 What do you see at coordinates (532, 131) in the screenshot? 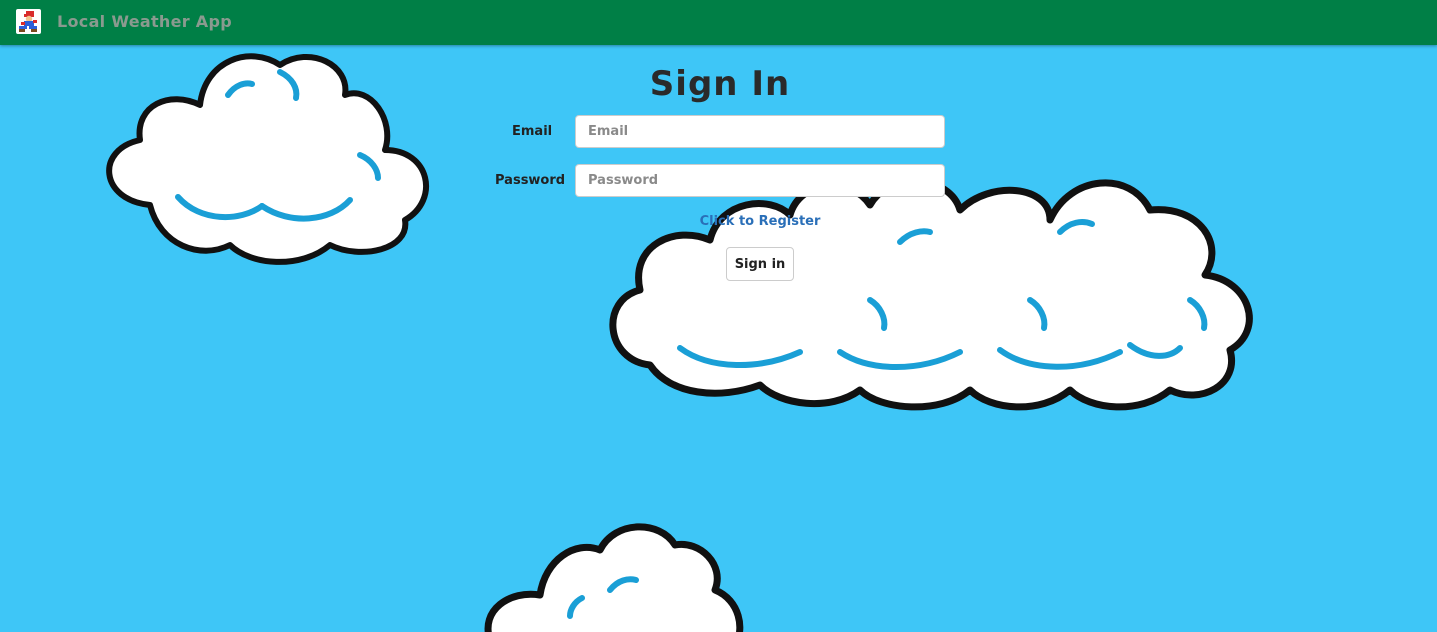
I see `email-label: Email` at bounding box center [532, 131].